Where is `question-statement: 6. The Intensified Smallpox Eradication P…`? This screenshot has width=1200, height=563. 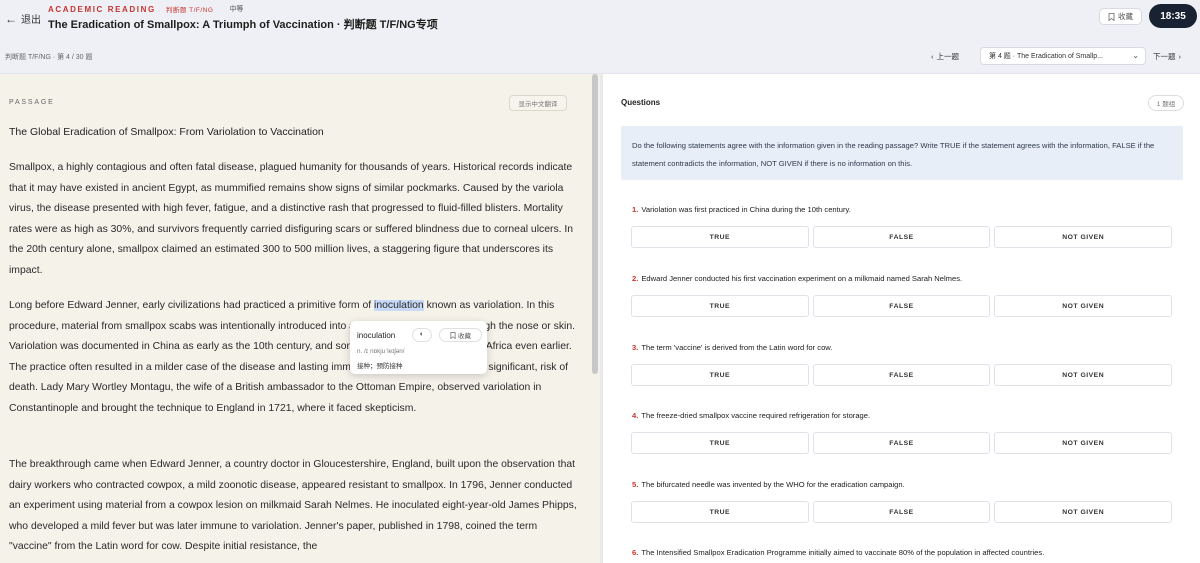 question-statement: 6. The Intensified Smallpox Eradication P… is located at coordinates (838, 552).